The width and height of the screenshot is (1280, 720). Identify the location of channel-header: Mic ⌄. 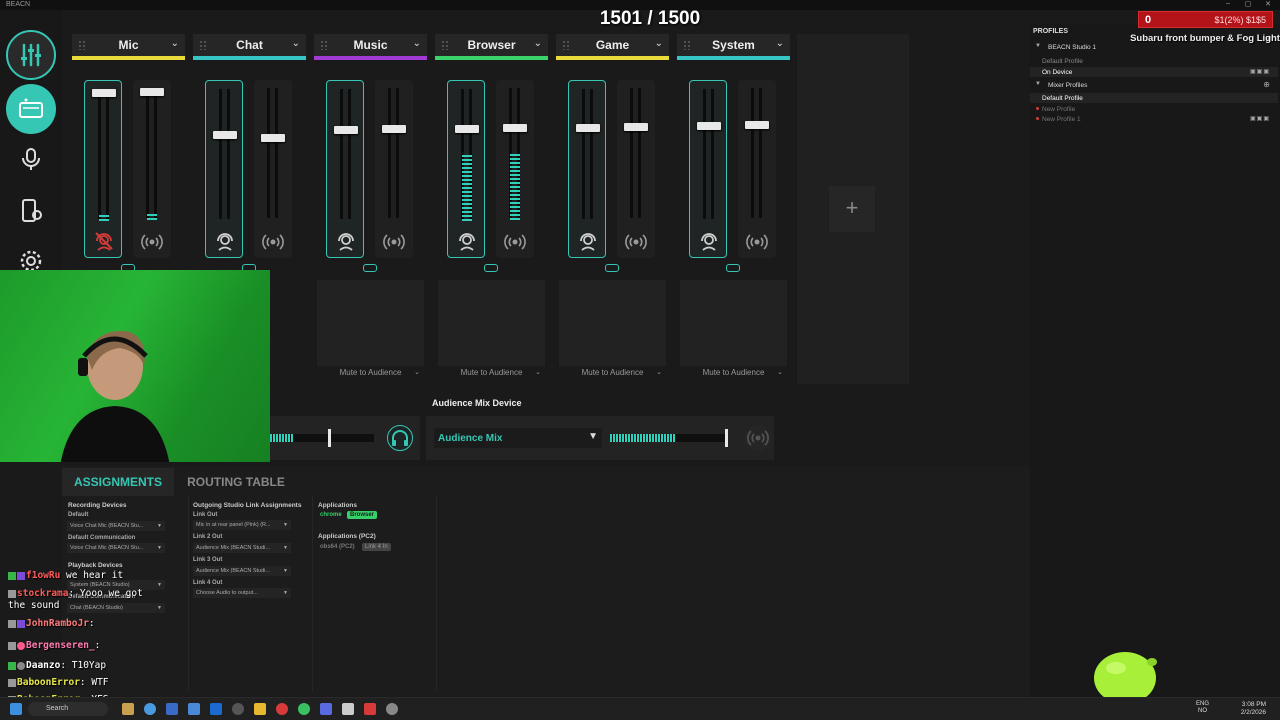
(128, 45).